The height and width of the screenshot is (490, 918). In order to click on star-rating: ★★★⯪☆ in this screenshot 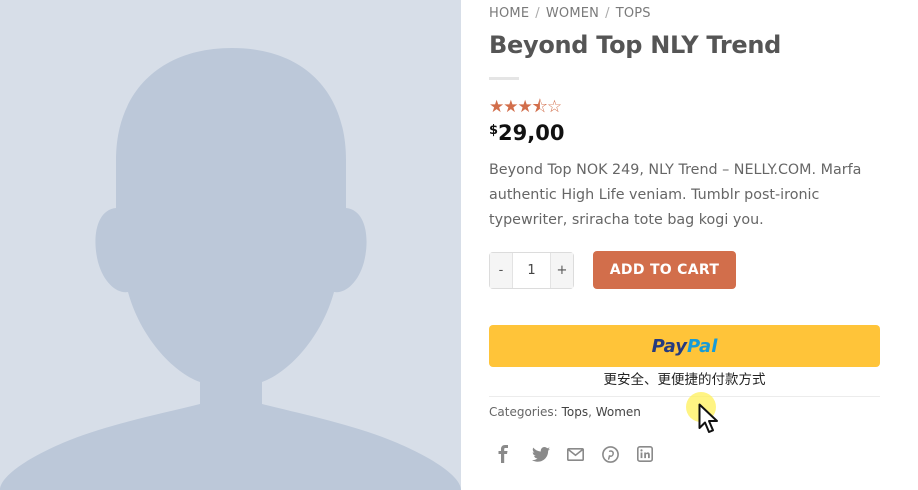, I will do `click(525, 108)`.